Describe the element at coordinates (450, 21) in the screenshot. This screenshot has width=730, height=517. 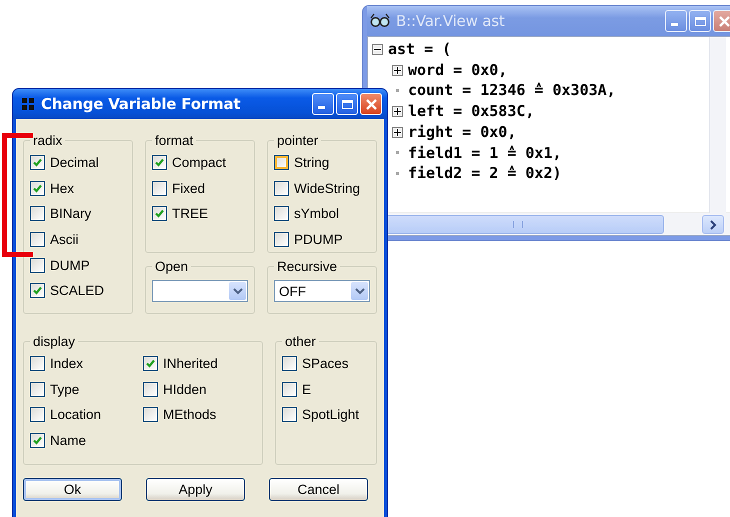
I see `window-title: B::Var.View ast` at that location.